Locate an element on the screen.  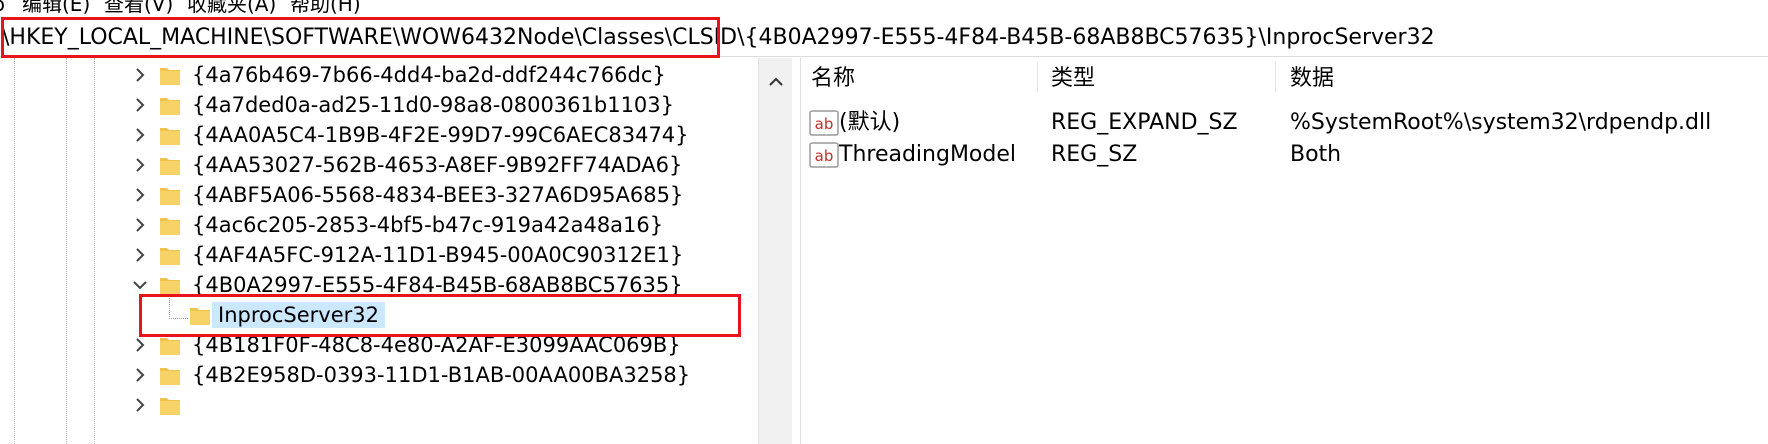
tree-item-label: {4a7ded0a-ad25-11d0-98a8-0800361b1103} is located at coordinates (433, 105).